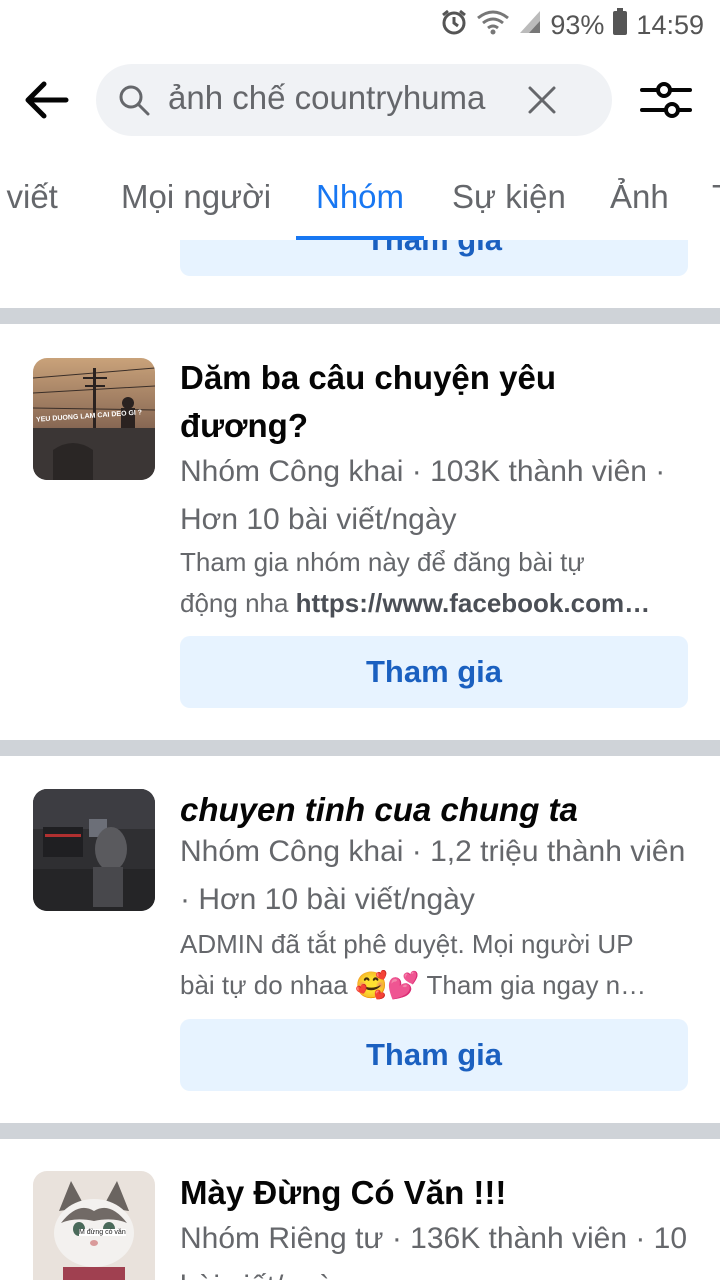 The width and height of the screenshot is (720, 1280). I want to click on tab-more: T, so click(716, 197).